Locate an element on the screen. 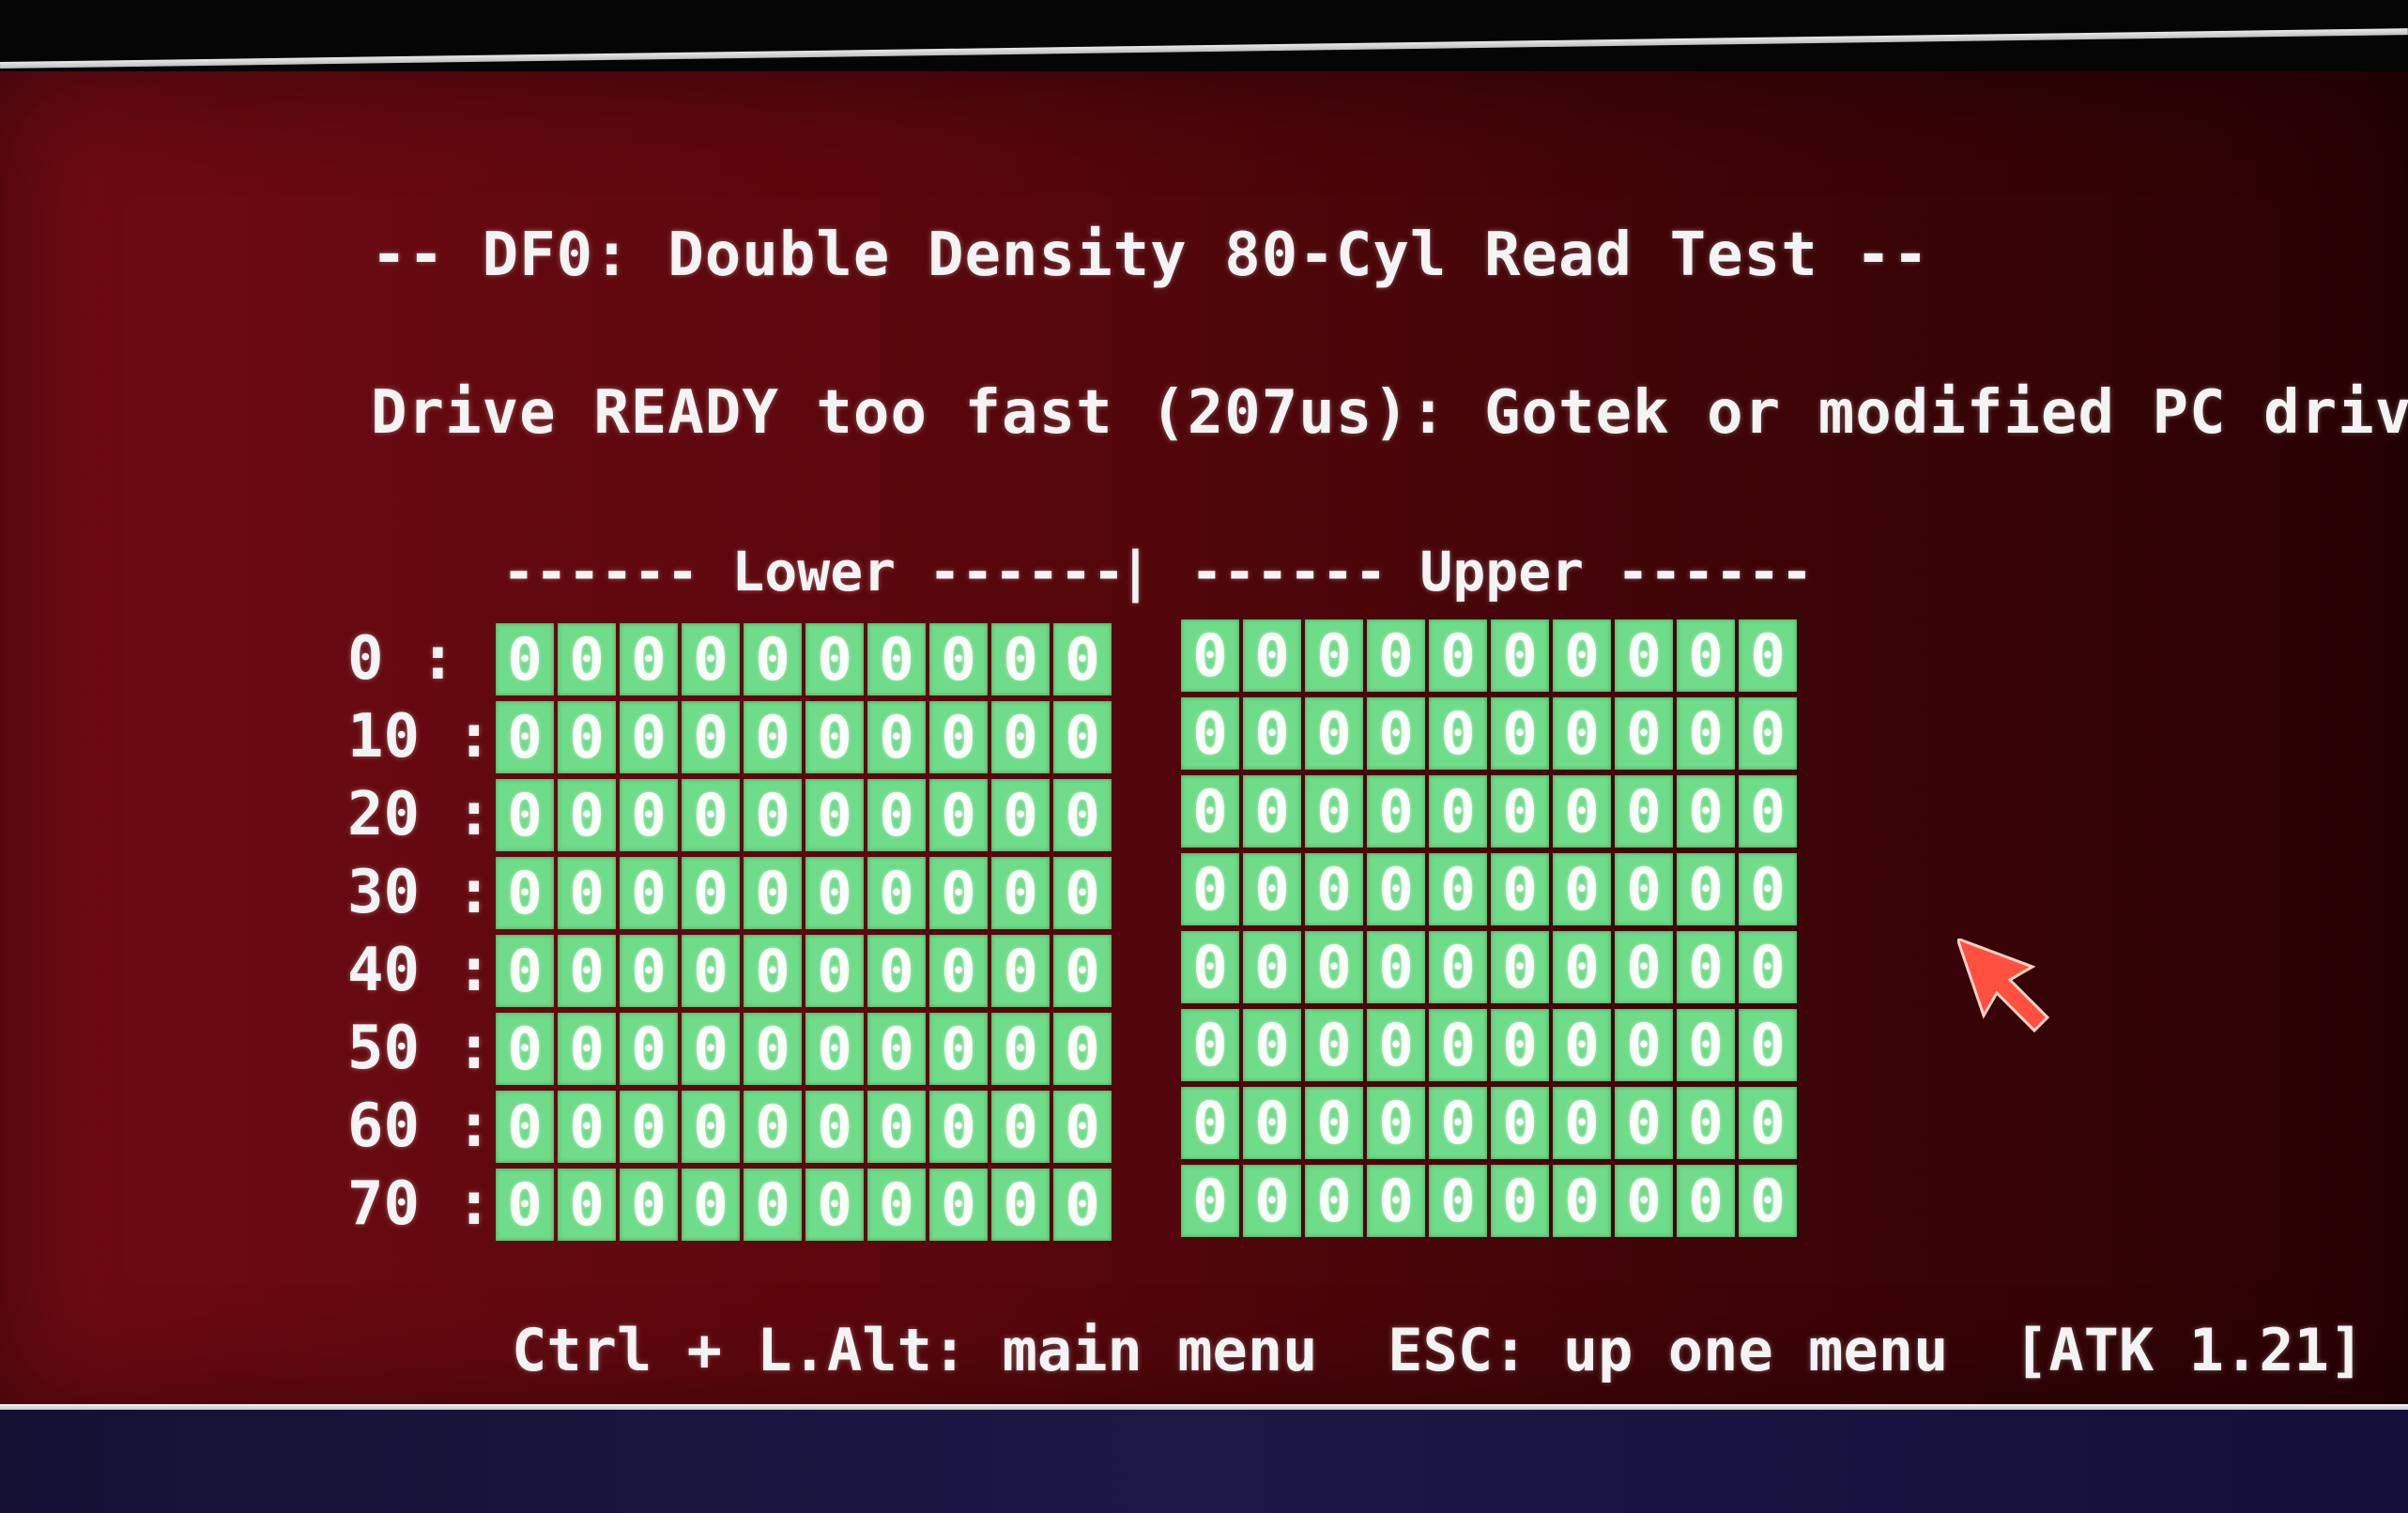 The width and height of the screenshot is (2408, 1513). row-label: 70 : is located at coordinates (420, 1204).